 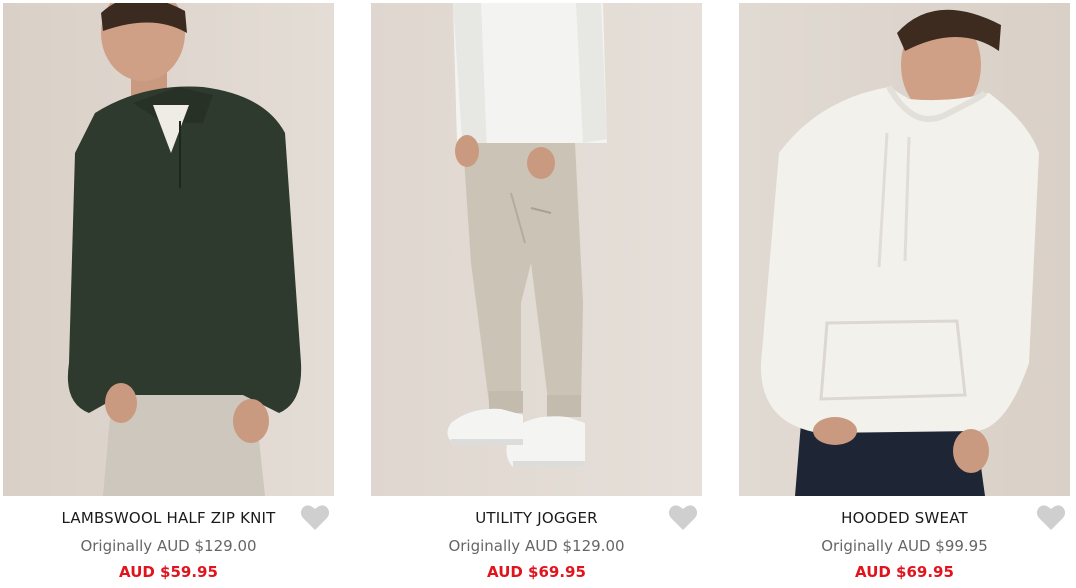 What do you see at coordinates (168, 572) in the screenshot?
I see `sale-price: AUD $59.95` at bounding box center [168, 572].